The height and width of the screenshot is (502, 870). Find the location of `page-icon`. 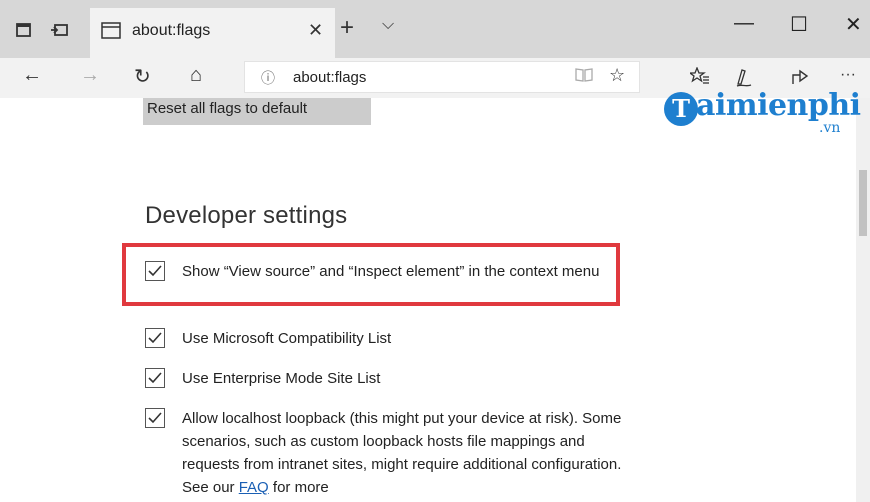

page-icon is located at coordinates (111, 33).